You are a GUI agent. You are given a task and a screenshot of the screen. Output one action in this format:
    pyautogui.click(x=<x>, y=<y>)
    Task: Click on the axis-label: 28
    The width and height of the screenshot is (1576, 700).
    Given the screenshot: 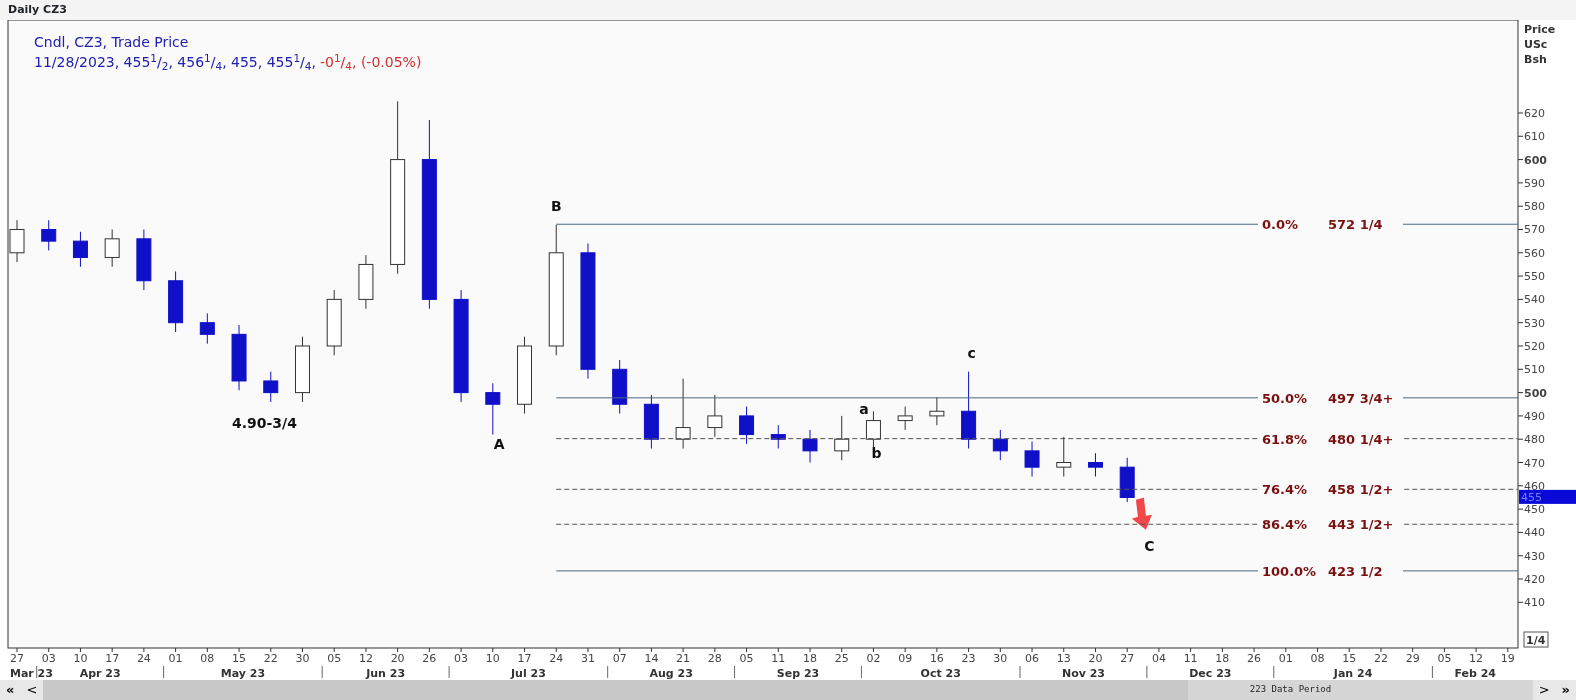 What is the action you would take?
    pyautogui.click(x=714, y=658)
    